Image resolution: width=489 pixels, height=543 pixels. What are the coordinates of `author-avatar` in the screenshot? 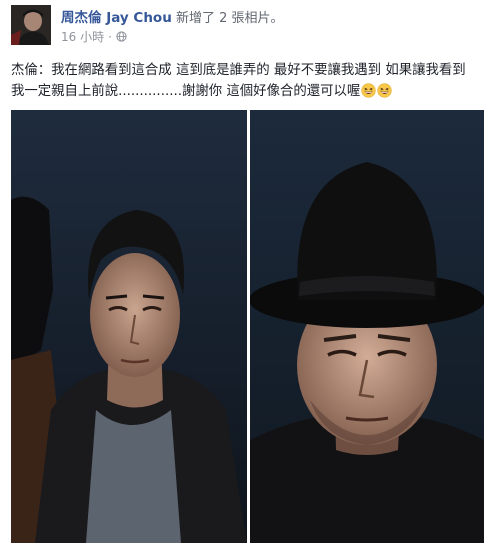 It's located at (31, 25).